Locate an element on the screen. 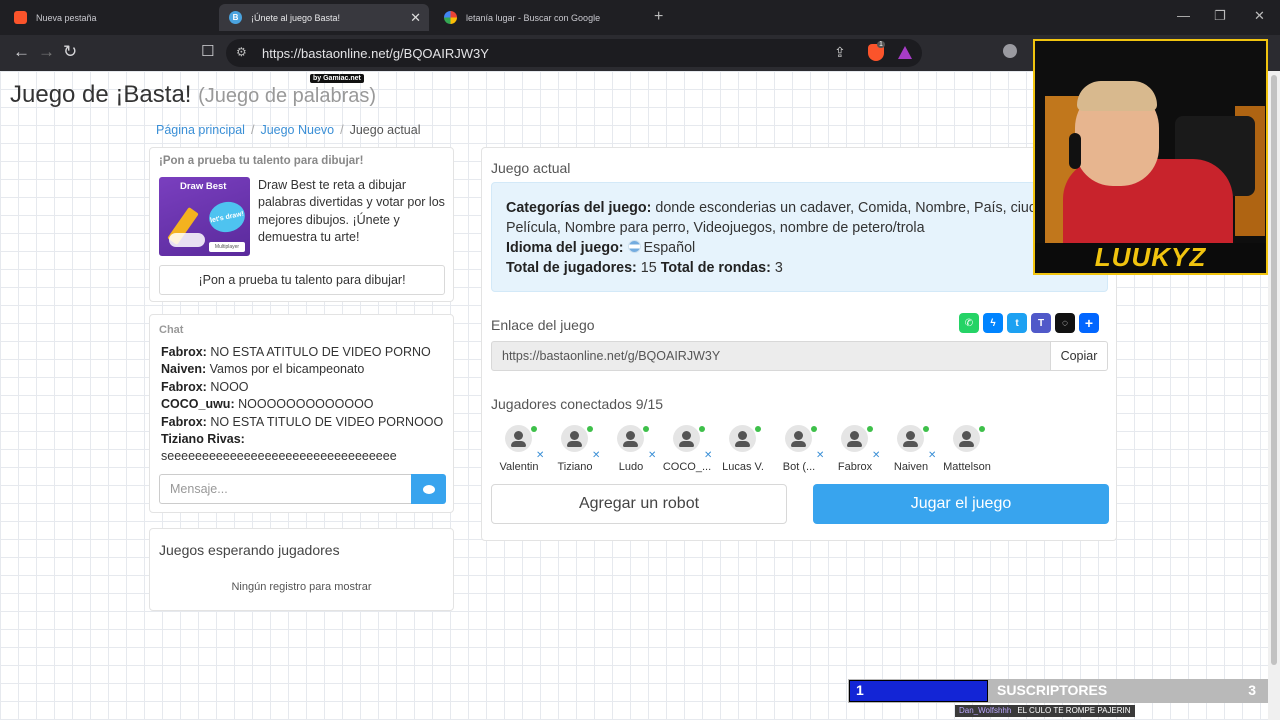  chat-message: Fabrox: NO ESTA ATITULO DE VIDEO PORNO is located at coordinates (296, 352).